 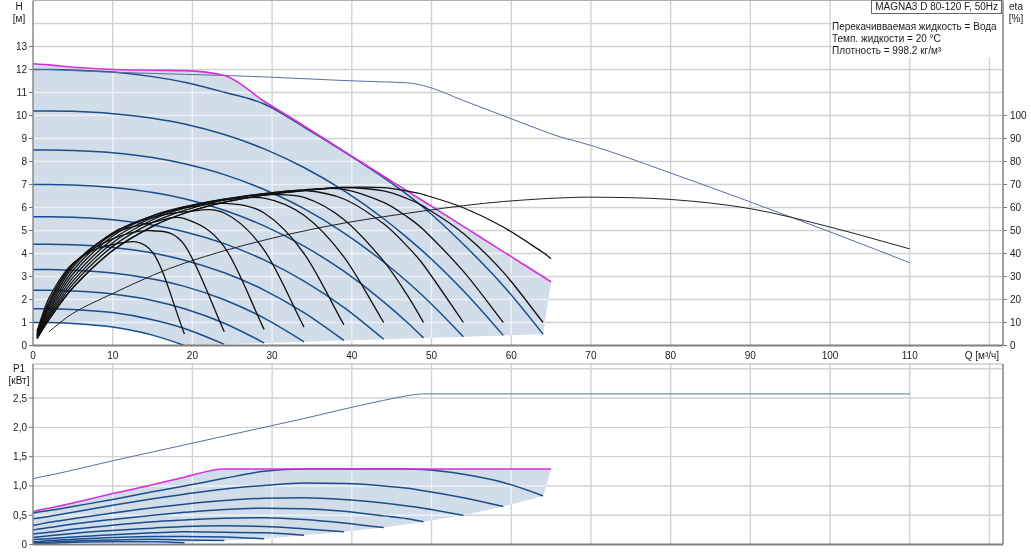 What do you see at coordinates (1016, 230) in the screenshot?
I see `y2-tick-label: 50` at bounding box center [1016, 230].